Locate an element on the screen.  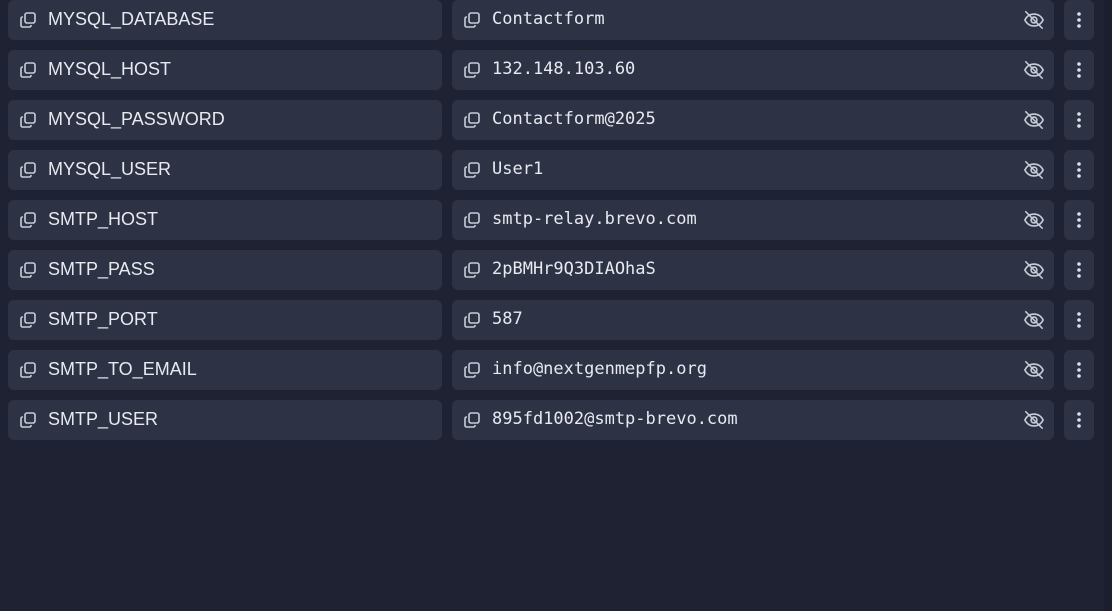
variable-value-field: info@nextgenmepfp.org is located at coordinates (753, 370).